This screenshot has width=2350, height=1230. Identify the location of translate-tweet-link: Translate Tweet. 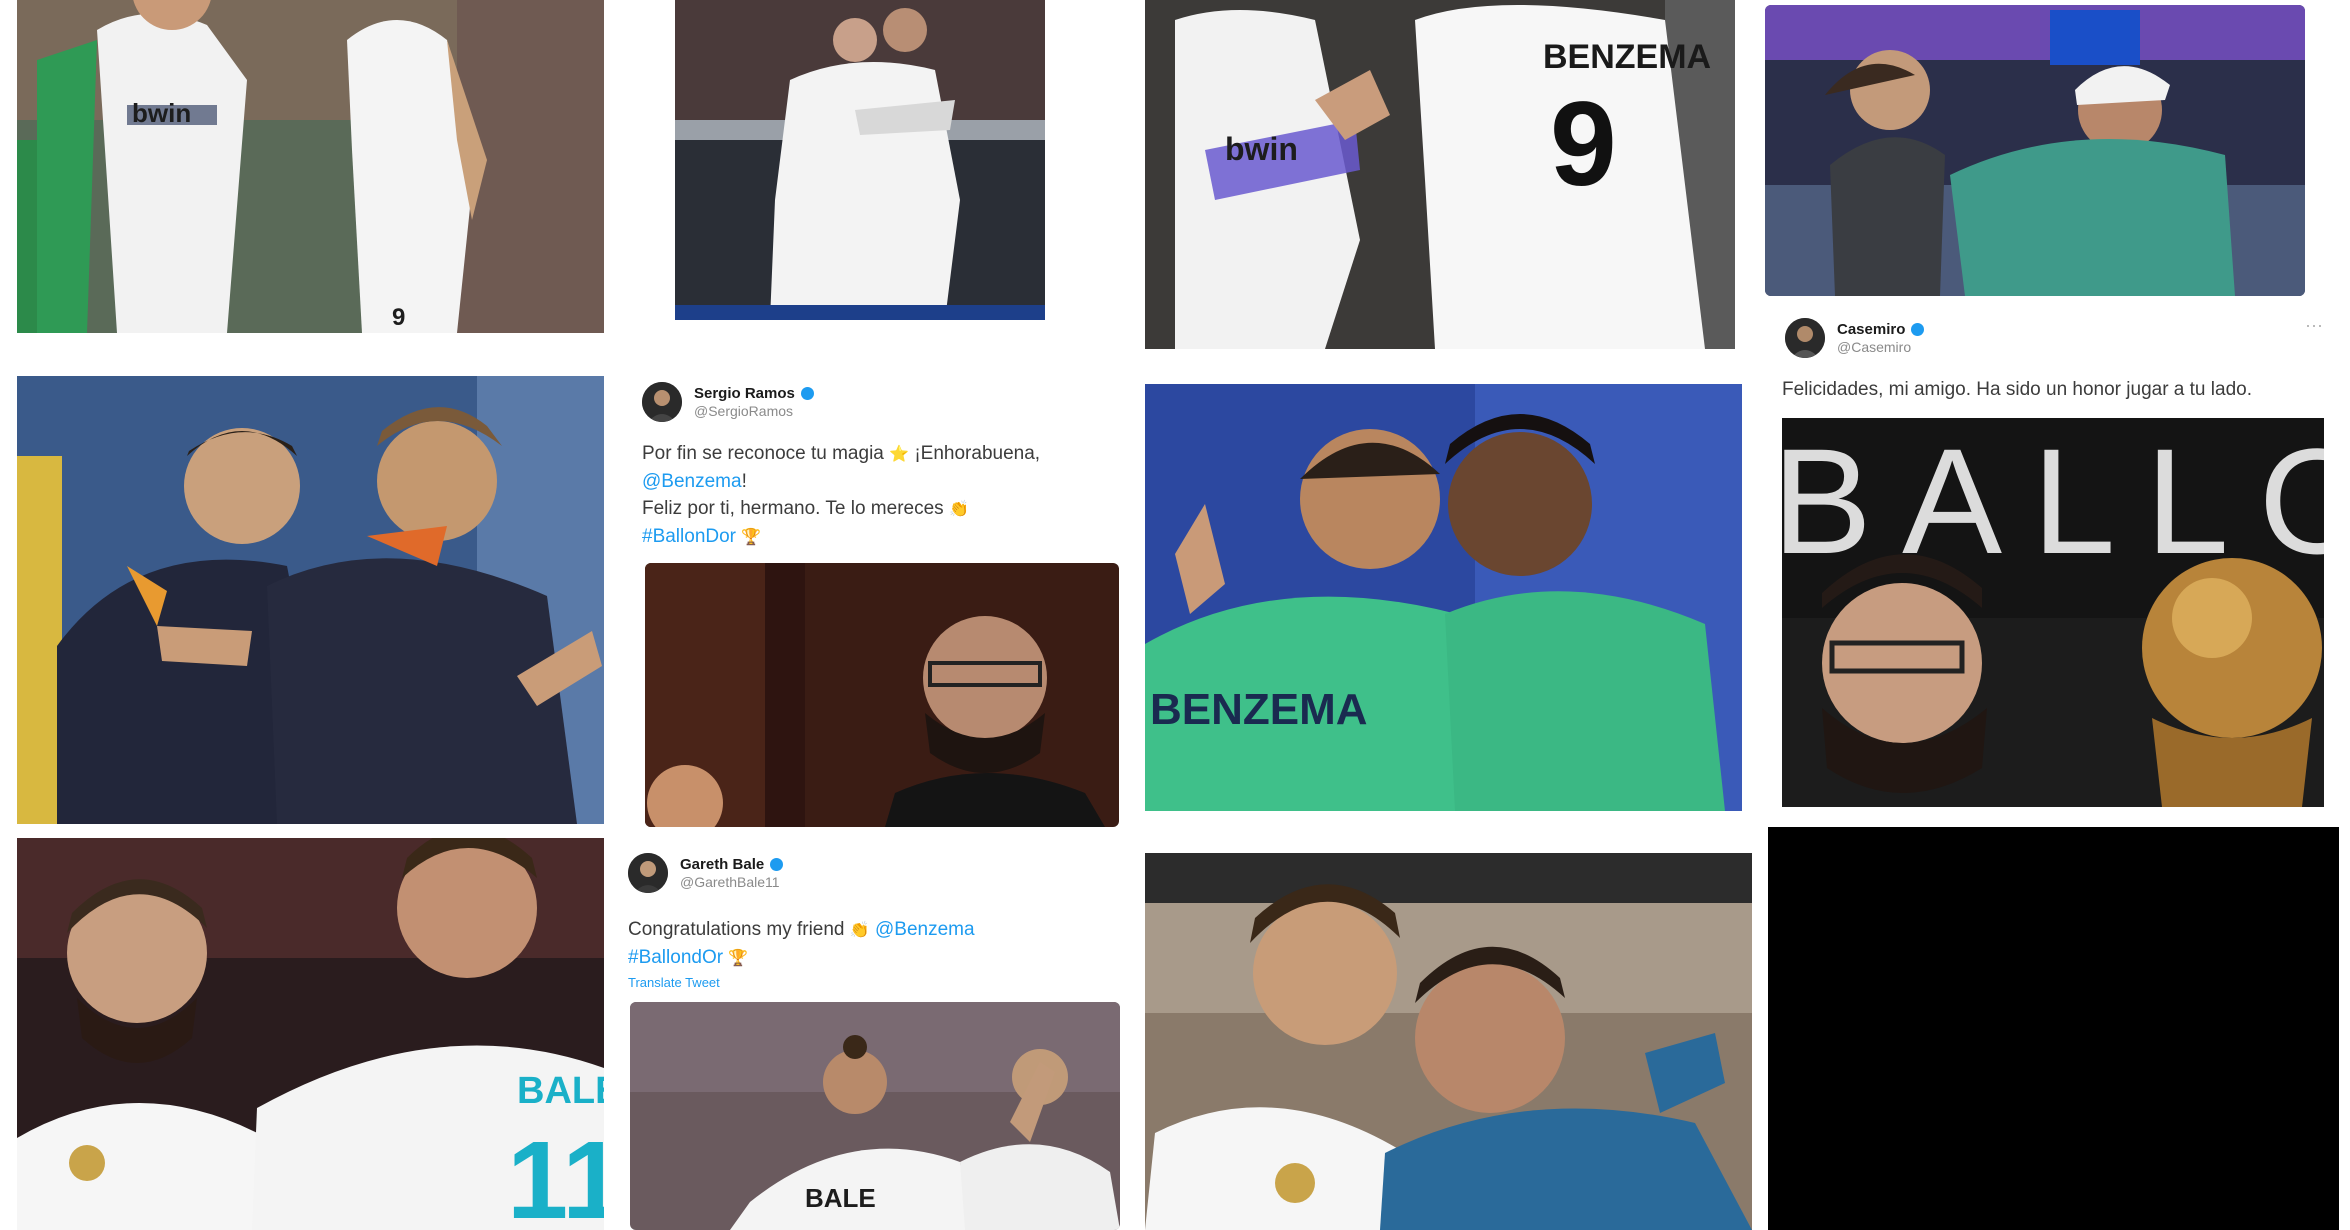
(674, 982).